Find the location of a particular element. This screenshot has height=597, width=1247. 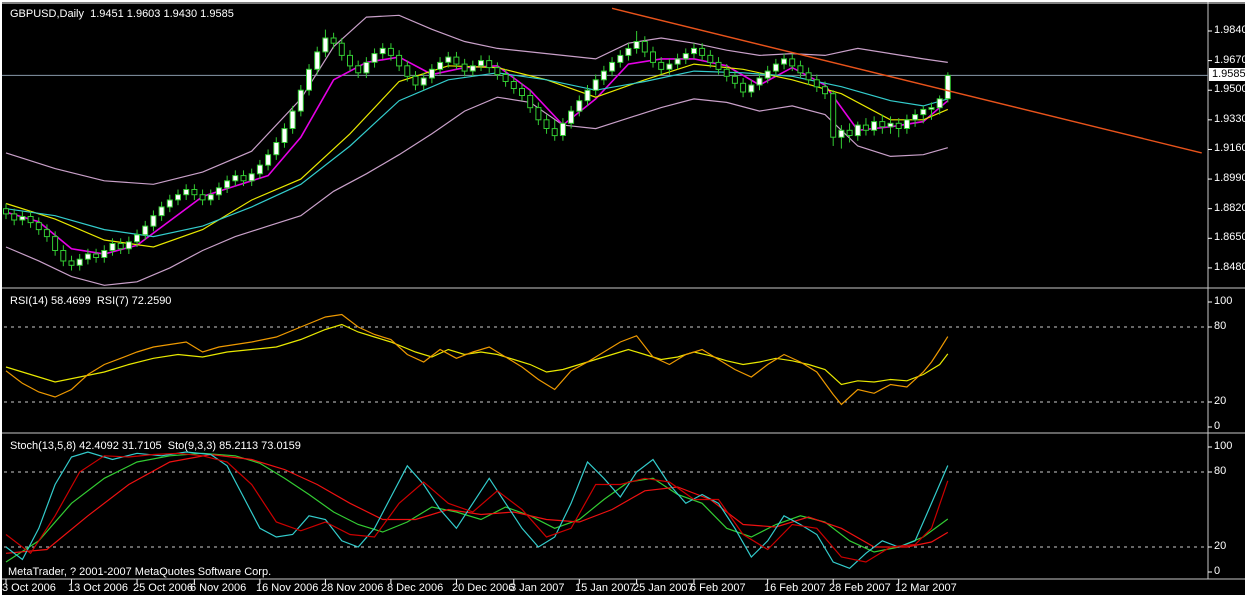

date-axis-label: 15 Jan 2007 is located at coordinates (605, 588).